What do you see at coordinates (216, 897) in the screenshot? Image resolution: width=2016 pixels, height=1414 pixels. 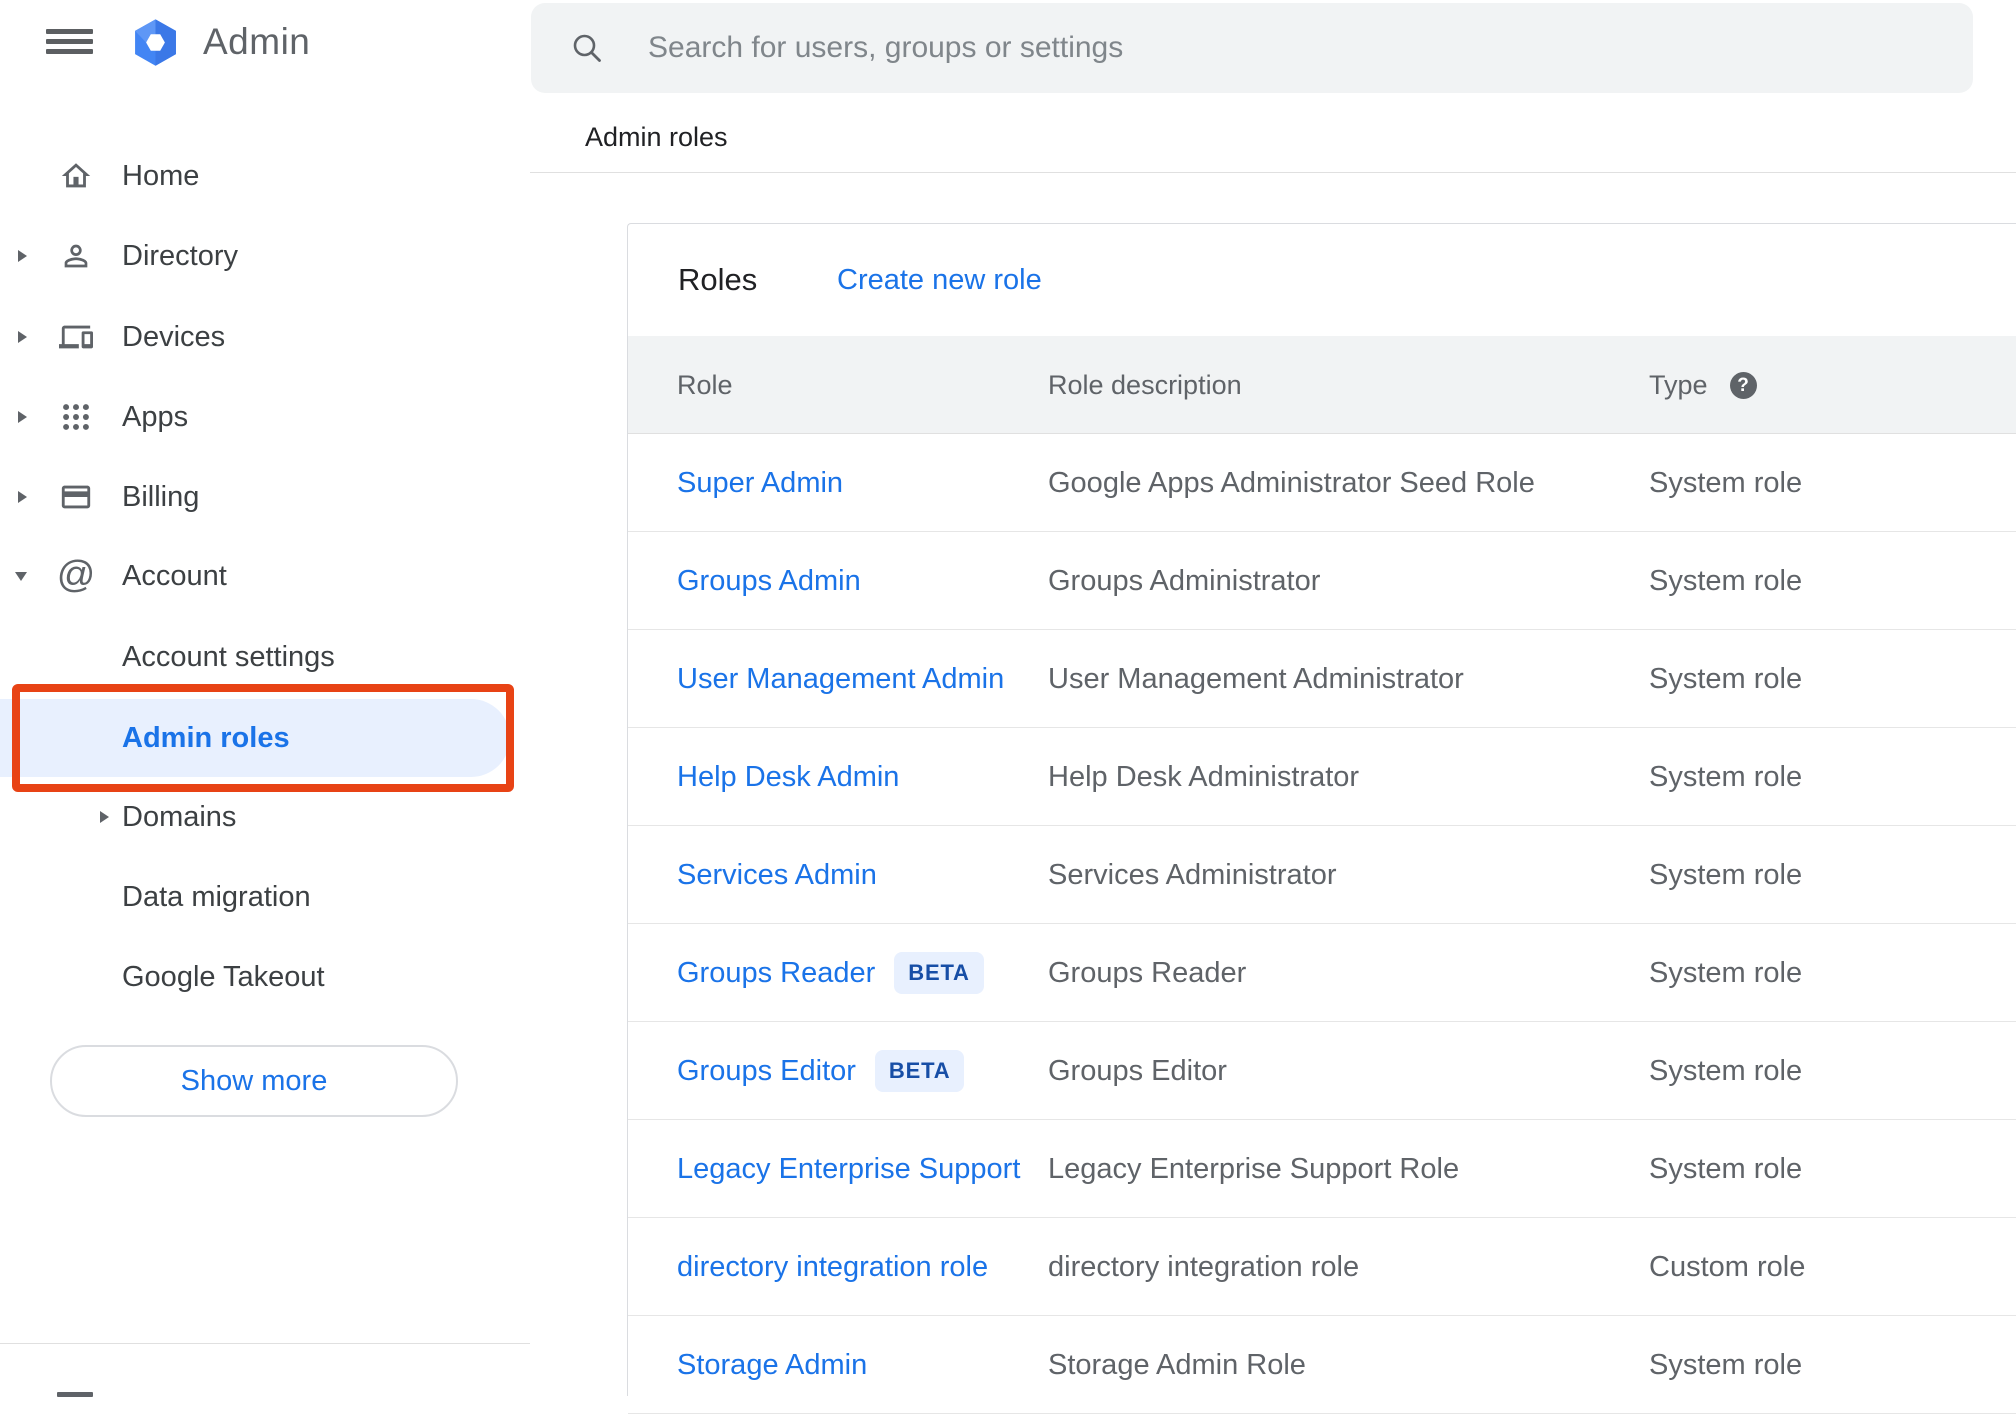 I see `sidebar-item-label: Data migration` at bounding box center [216, 897].